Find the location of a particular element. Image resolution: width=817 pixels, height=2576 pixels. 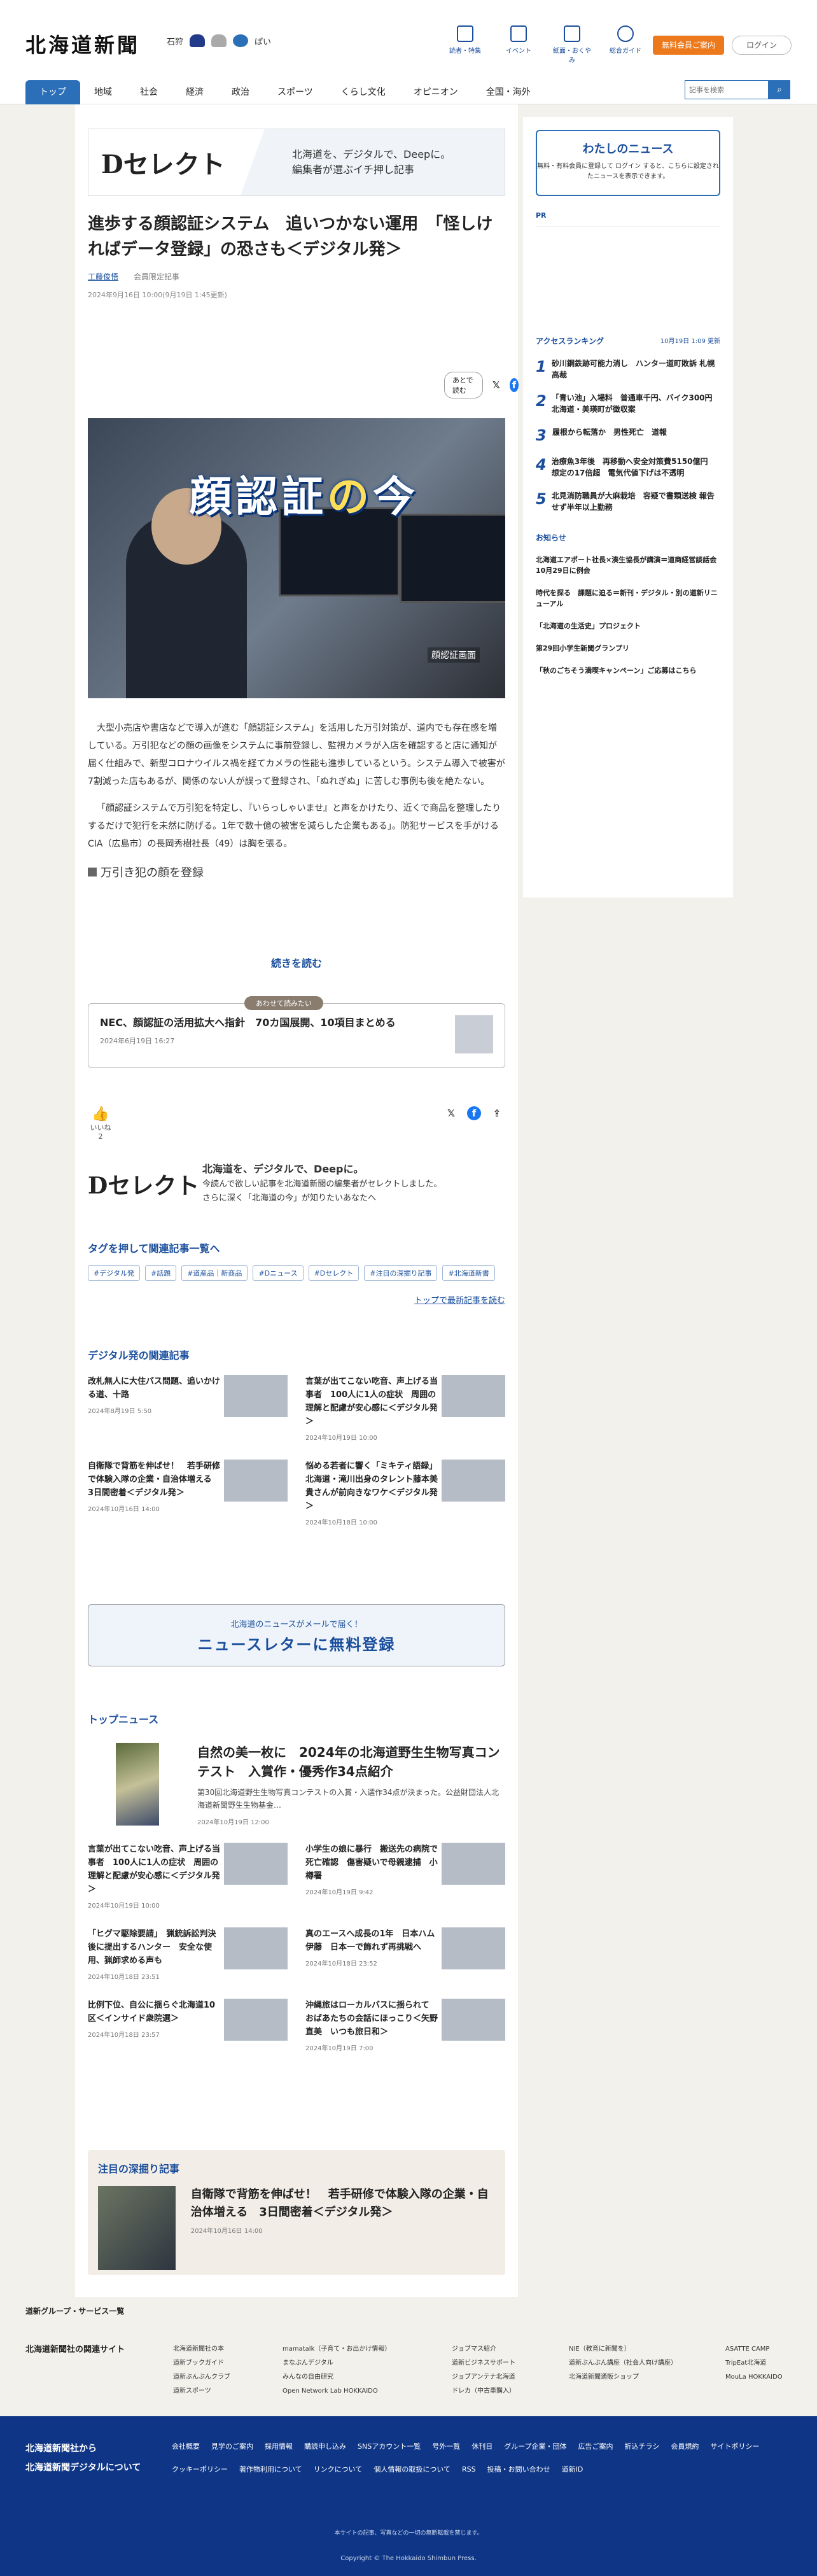

register-button: 無料会員ご案内 is located at coordinates (689, 46).